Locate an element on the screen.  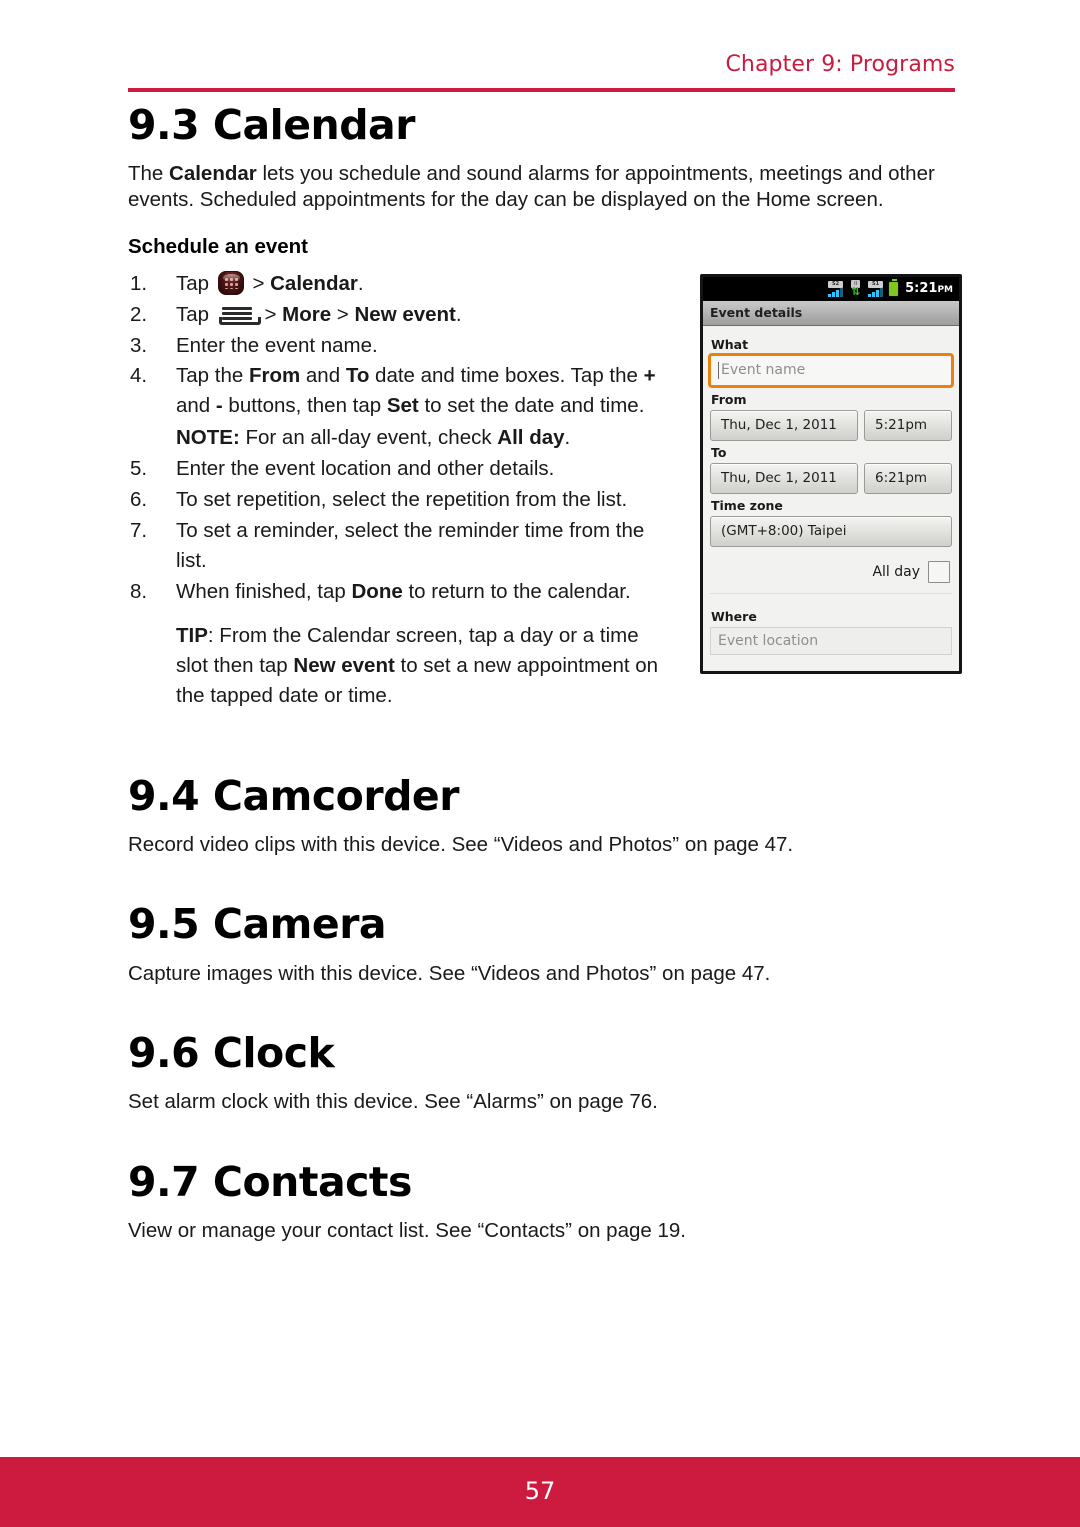
step-8-bold-done: Done is located at coordinates (377, 591).